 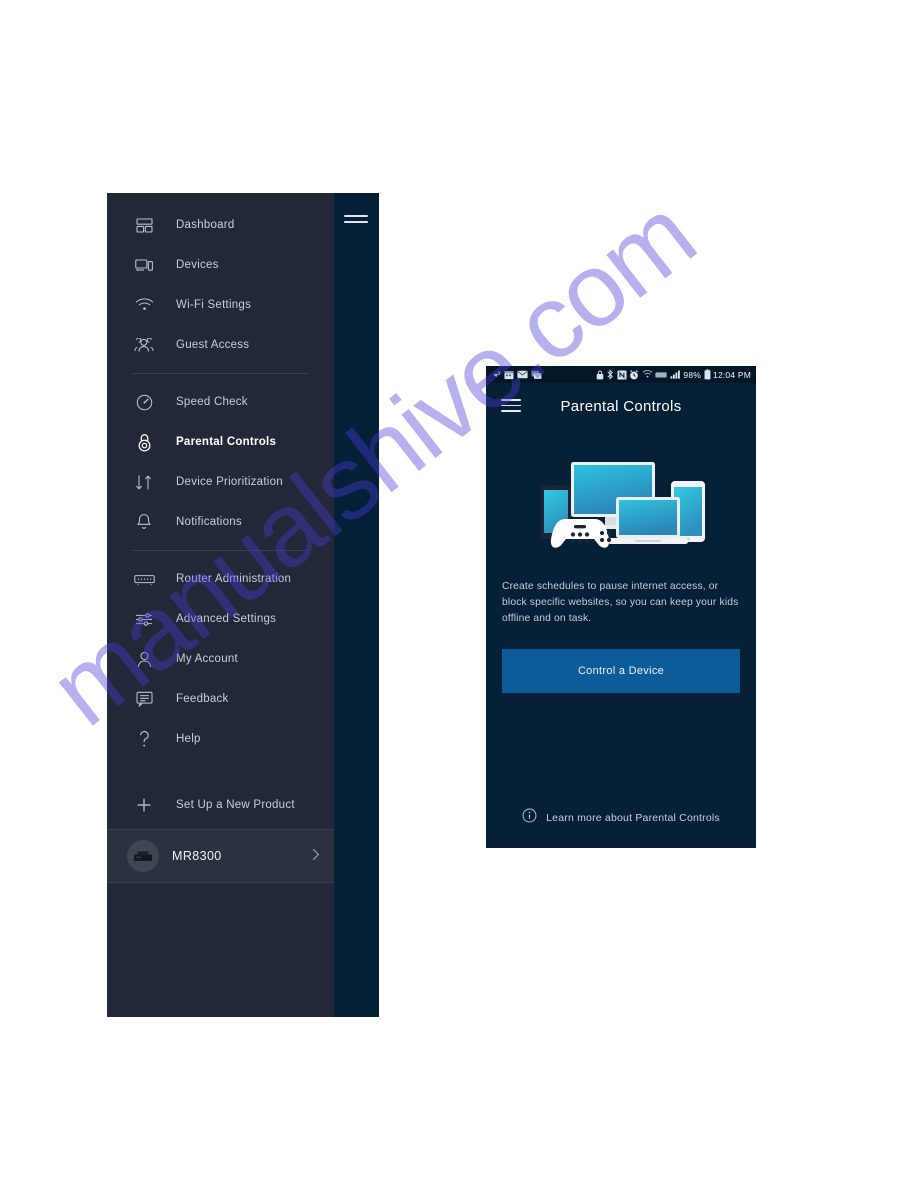 I want to click on chevron-right-icon, so click(x=316, y=856).